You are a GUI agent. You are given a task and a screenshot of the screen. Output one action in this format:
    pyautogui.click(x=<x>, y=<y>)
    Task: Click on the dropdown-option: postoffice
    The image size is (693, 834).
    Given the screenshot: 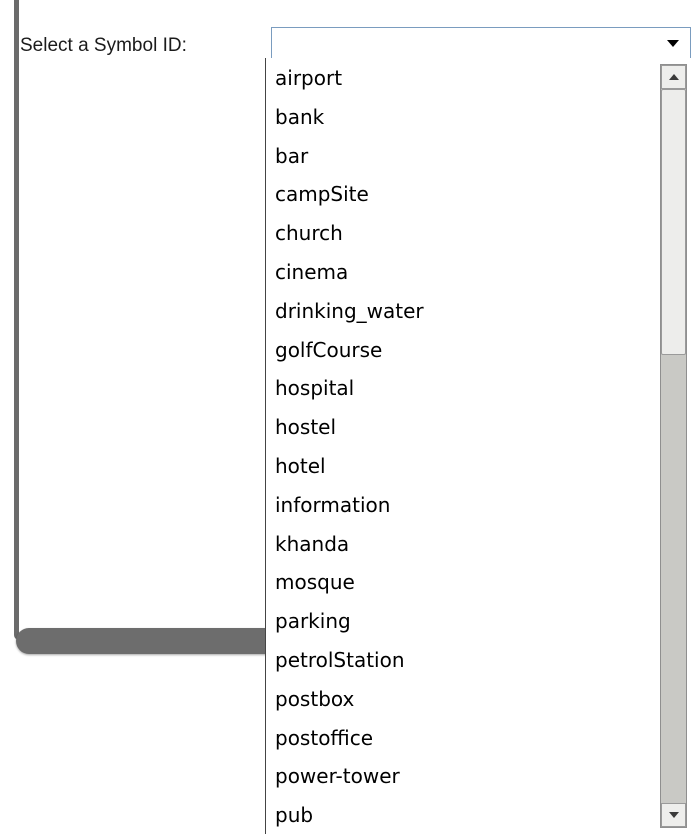 What is the action you would take?
    pyautogui.click(x=463, y=738)
    